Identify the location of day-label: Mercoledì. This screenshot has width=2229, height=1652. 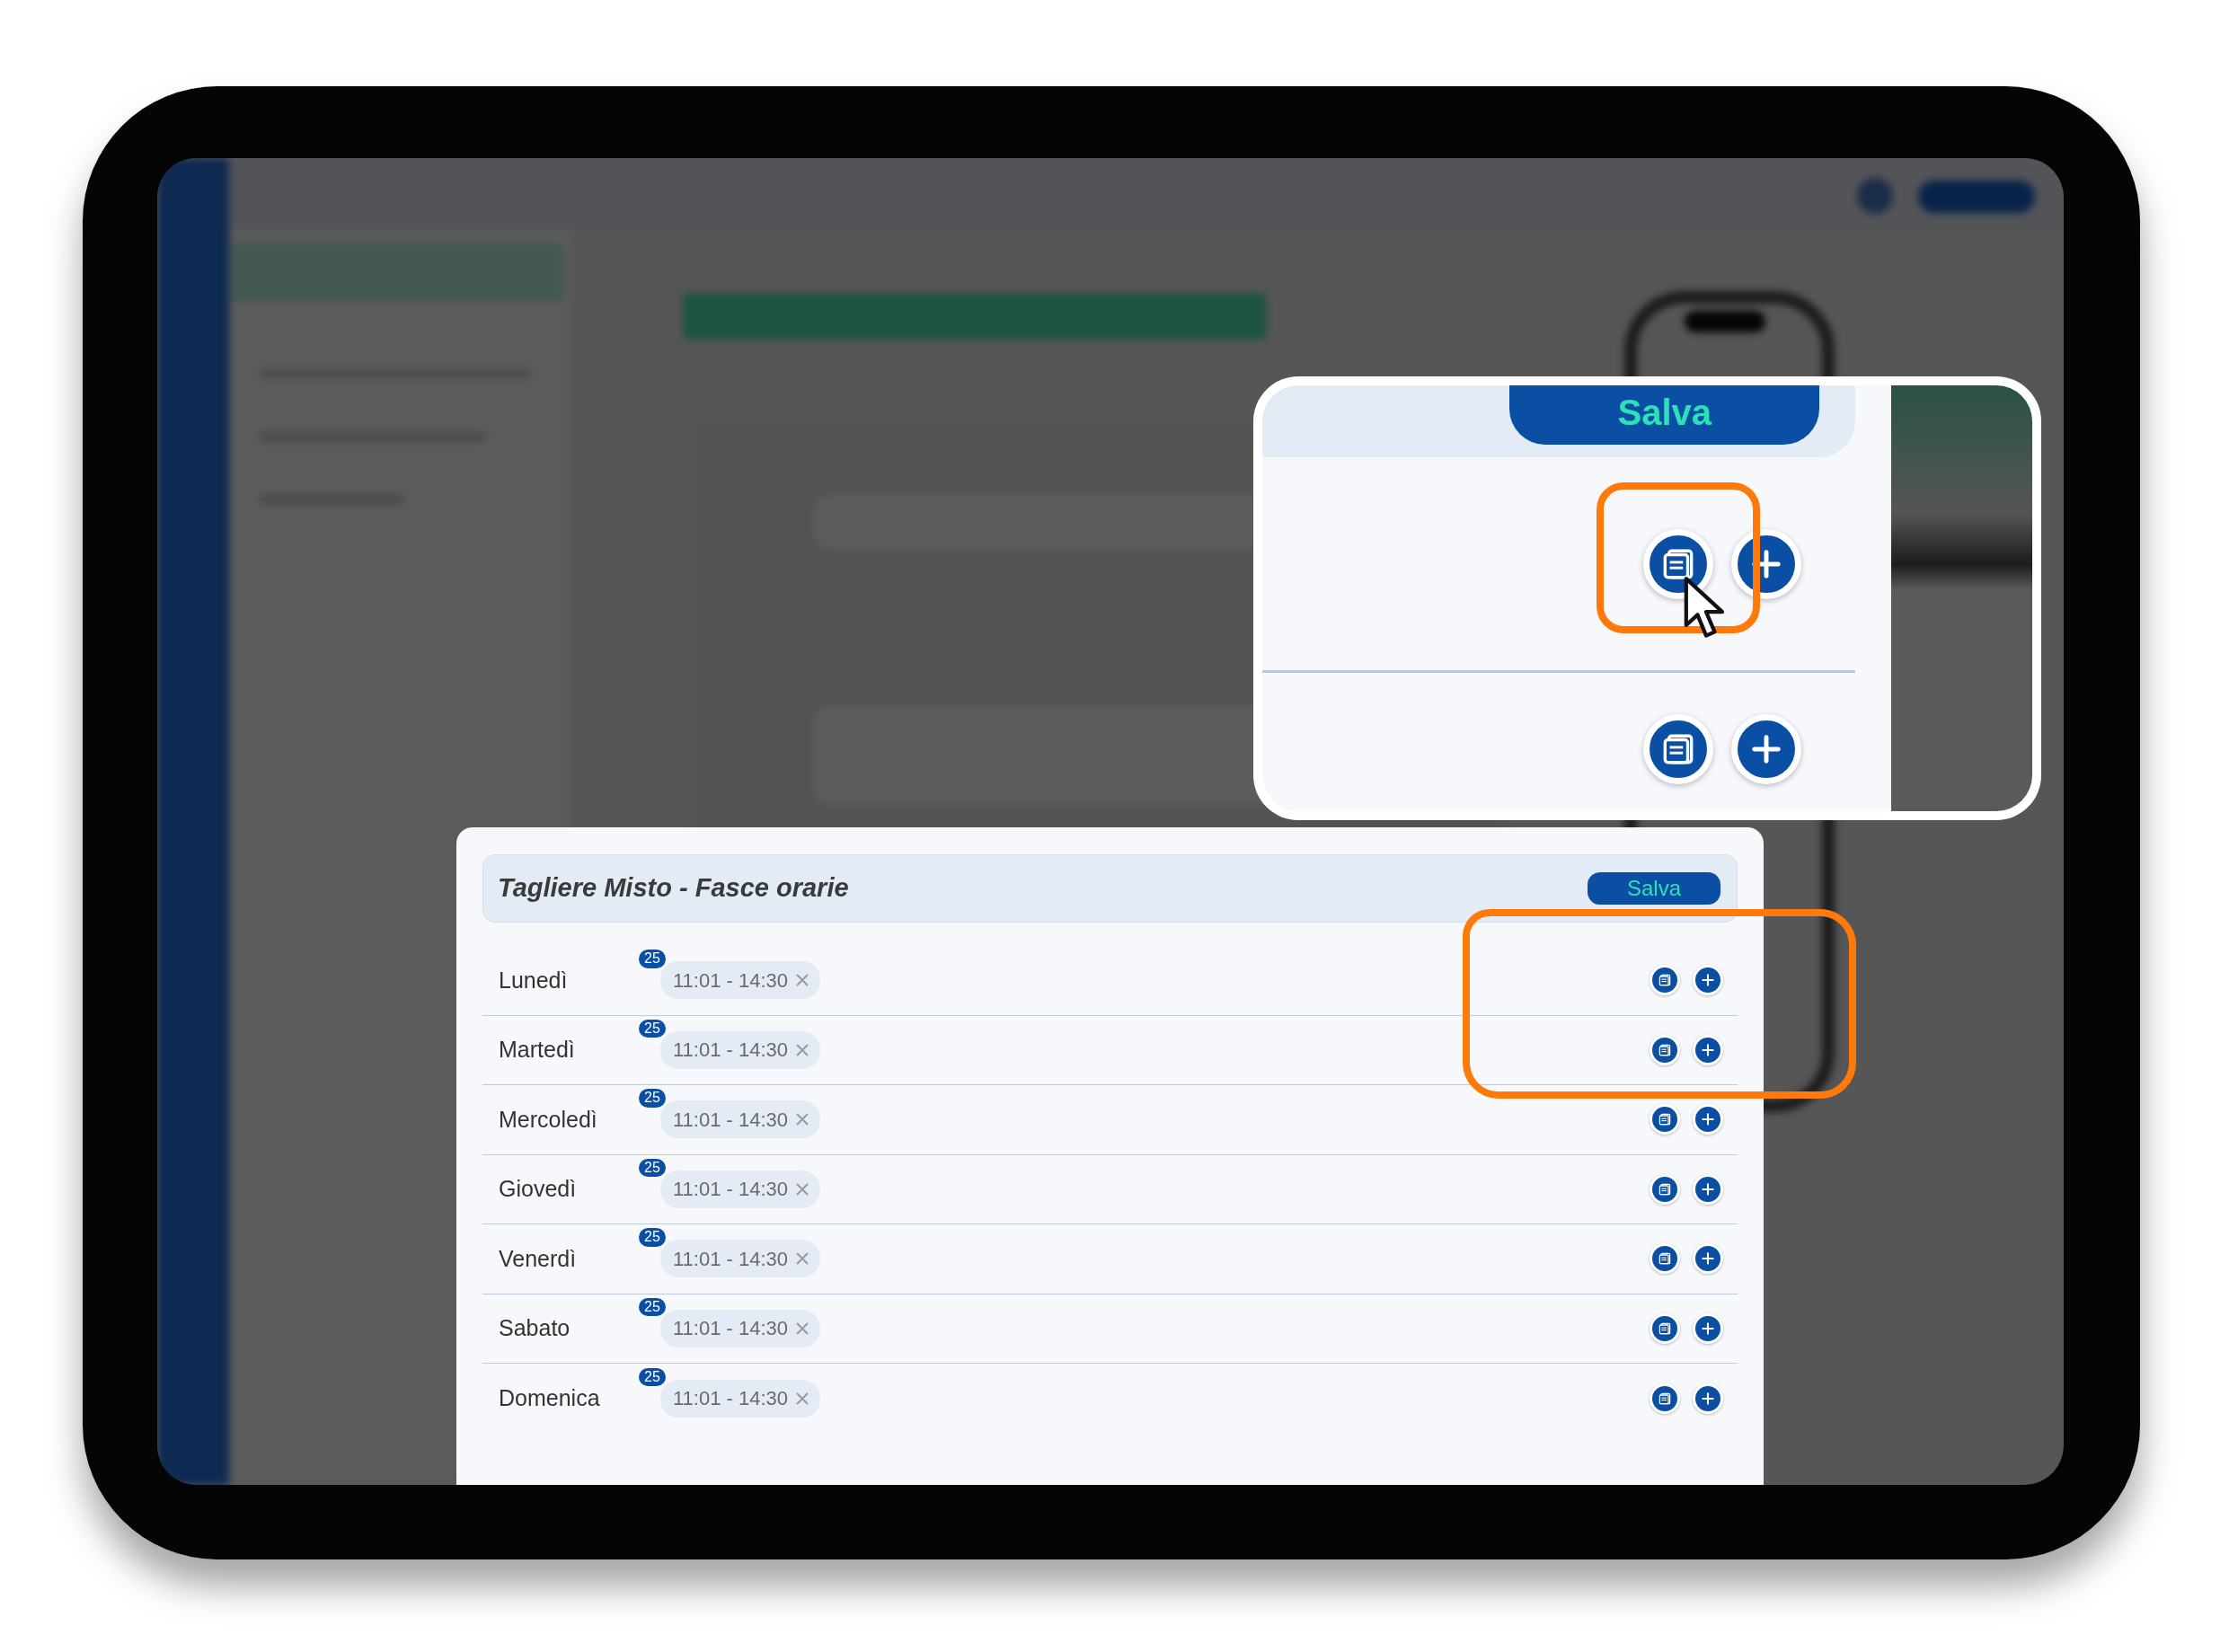
(548, 1119).